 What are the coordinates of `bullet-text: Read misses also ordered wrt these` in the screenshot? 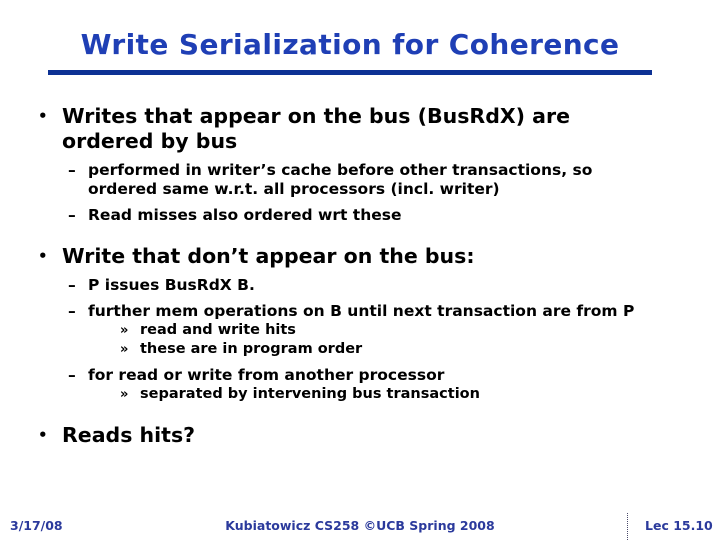 It's located at (245, 215).